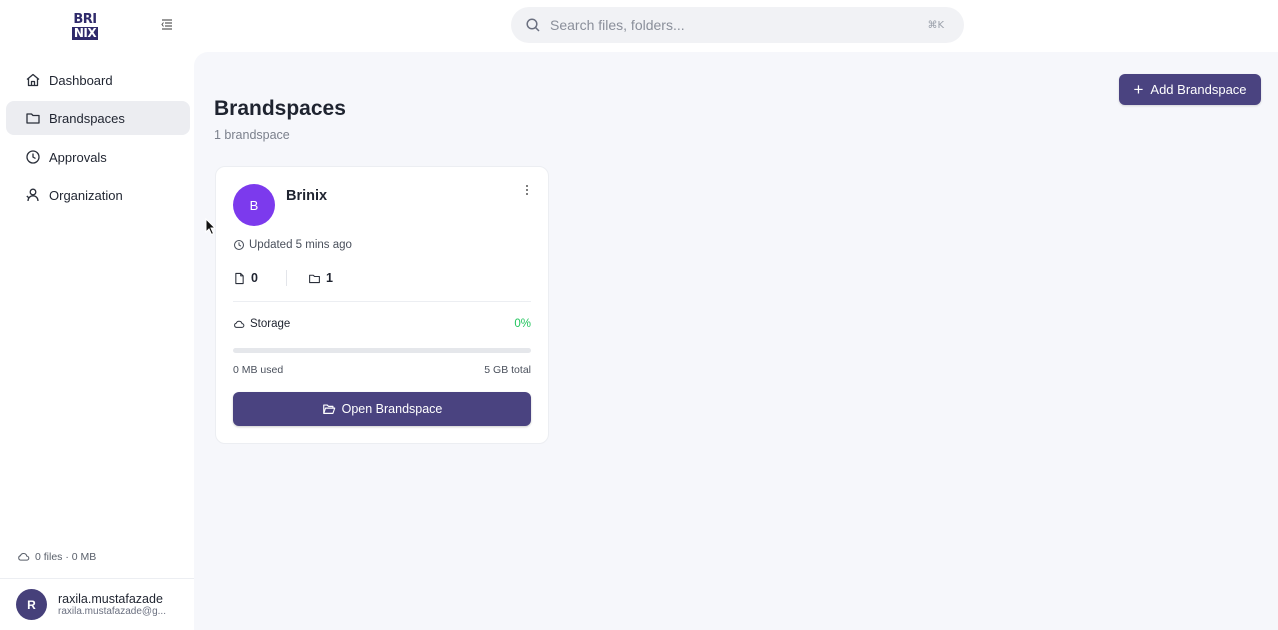 The width and height of the screenshot is (1278, 630). What do you see at coordinates (31, 604) in the screenshot?
I see `avatar: R` at bounding box center [31, 604].